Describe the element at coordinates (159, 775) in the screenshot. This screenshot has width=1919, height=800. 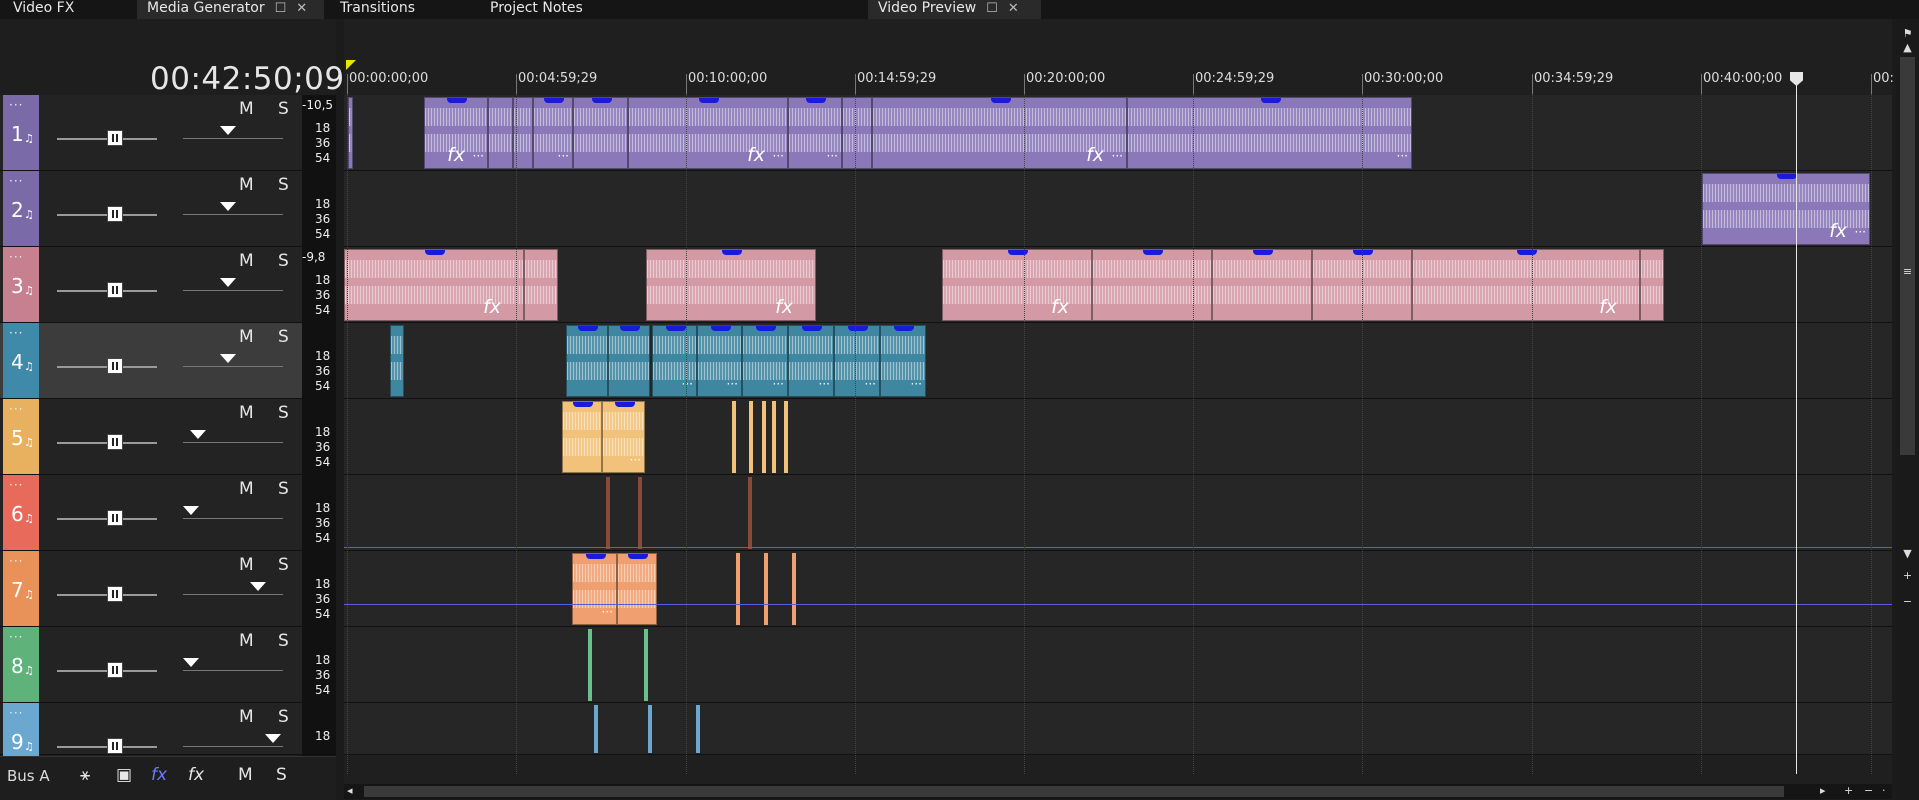
I see `bus-fx-chain-icon: fx` at that location.